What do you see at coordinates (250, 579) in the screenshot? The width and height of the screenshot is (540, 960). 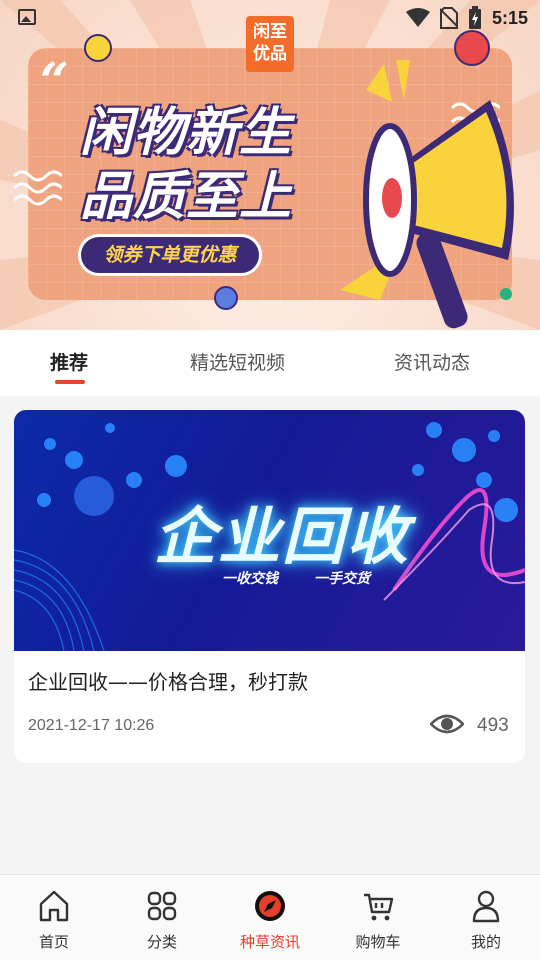 I see `cover-subtitle: 一收交钱` at bounding box center [250, 579].